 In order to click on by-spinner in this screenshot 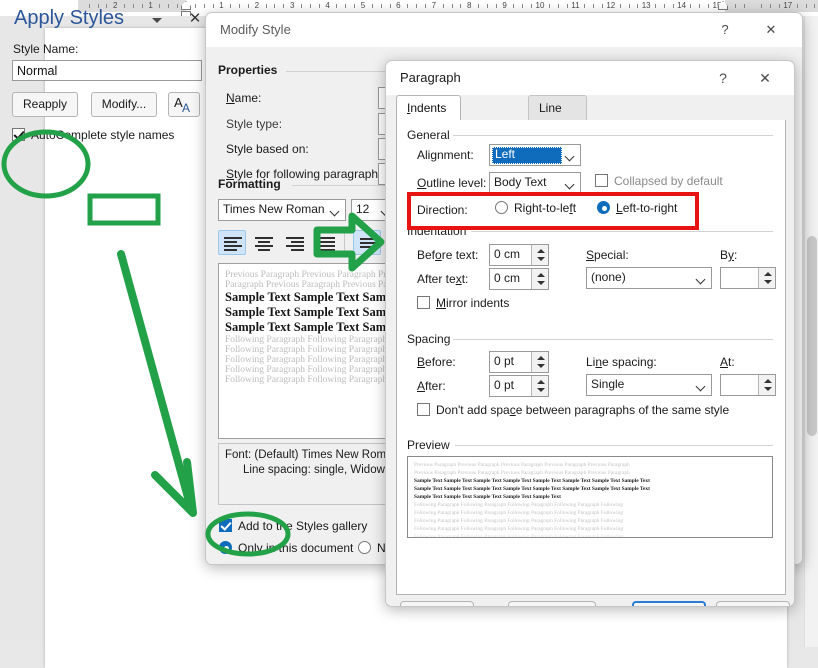, I will do `click(748, 278)`.